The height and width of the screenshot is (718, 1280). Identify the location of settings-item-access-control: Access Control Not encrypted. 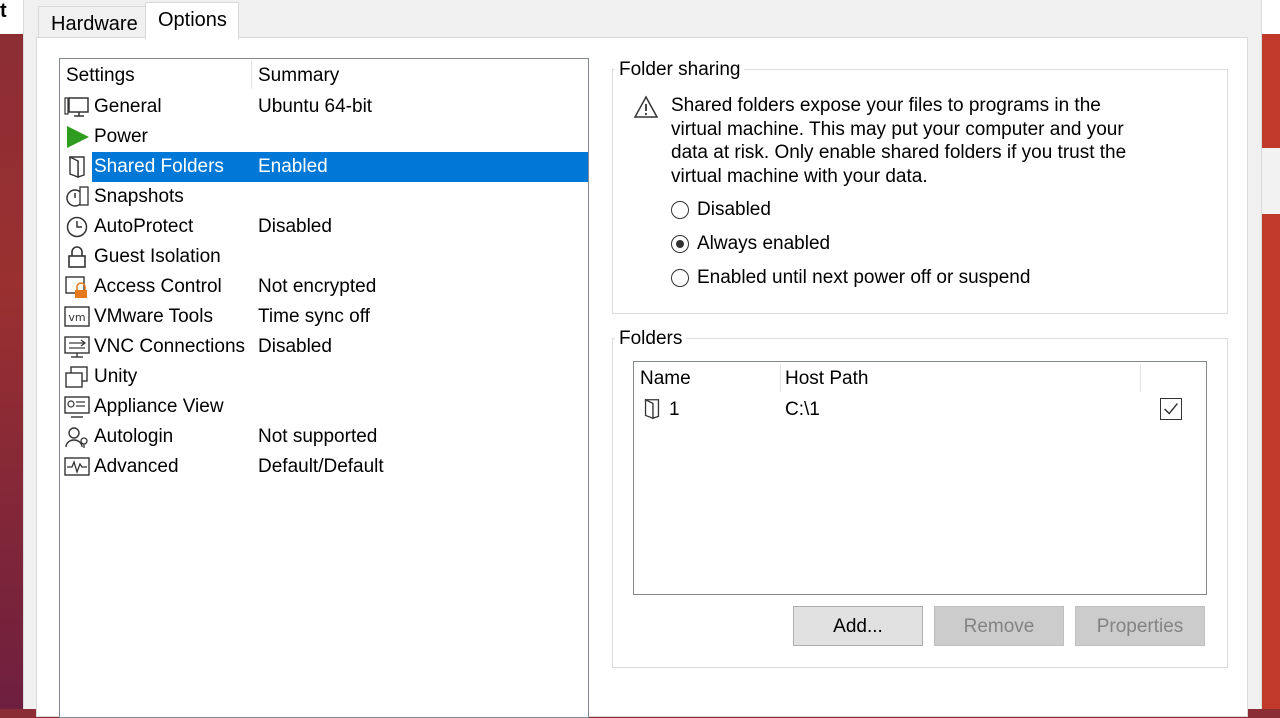
(324, 287).